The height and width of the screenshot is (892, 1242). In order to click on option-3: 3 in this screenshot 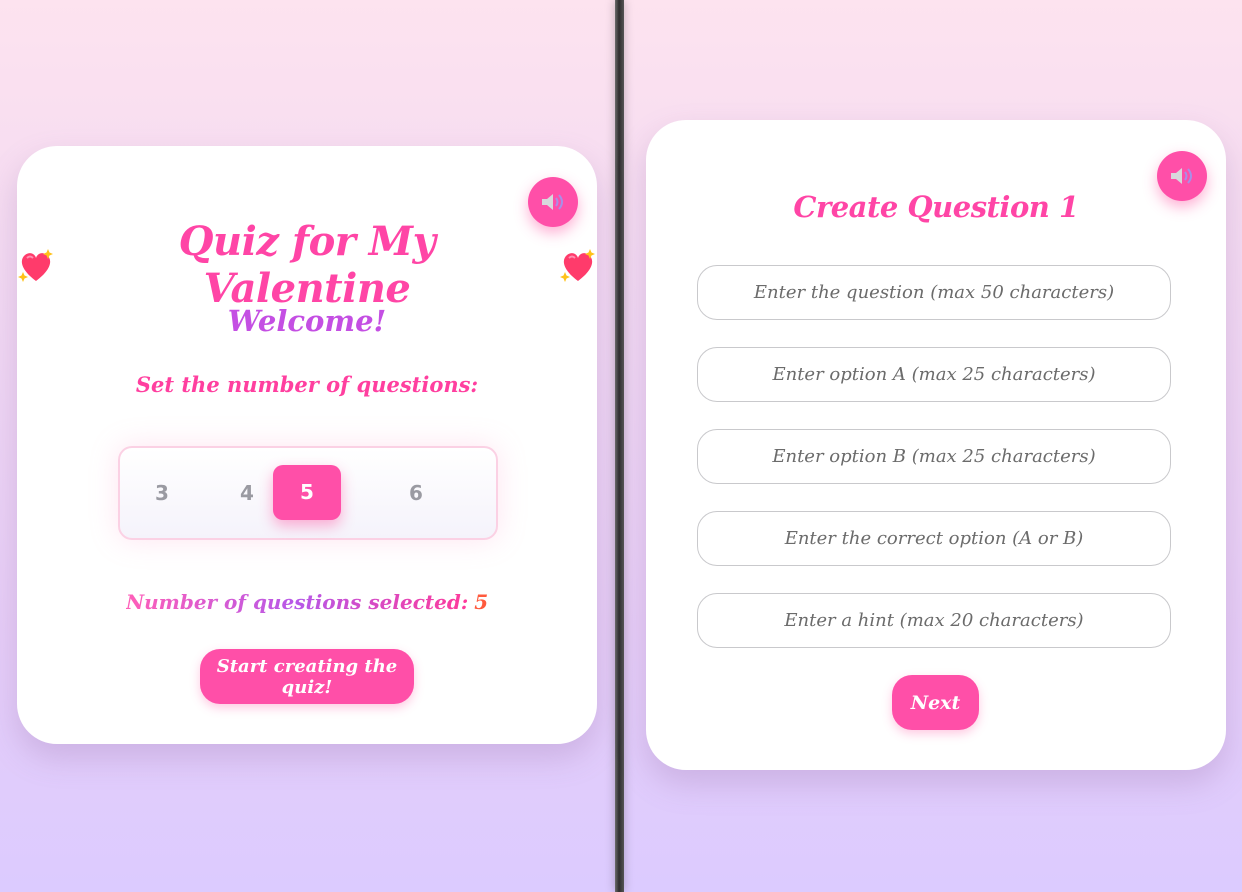, I will do `click(162, 493)`.